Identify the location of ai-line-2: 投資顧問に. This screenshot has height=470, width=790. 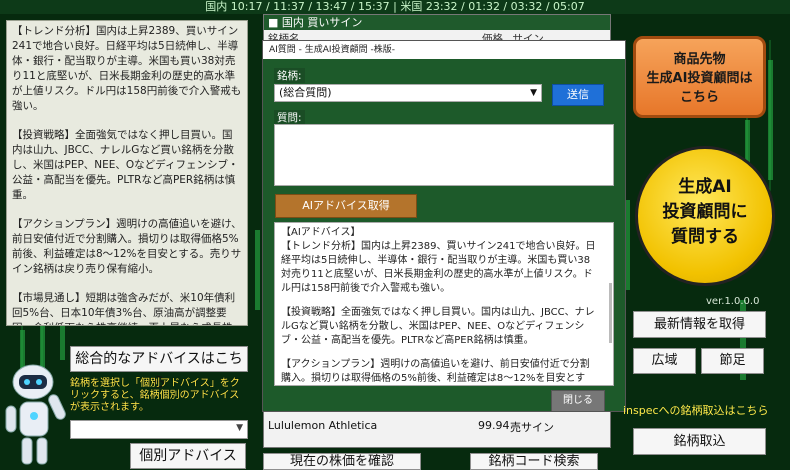
(705, 212).